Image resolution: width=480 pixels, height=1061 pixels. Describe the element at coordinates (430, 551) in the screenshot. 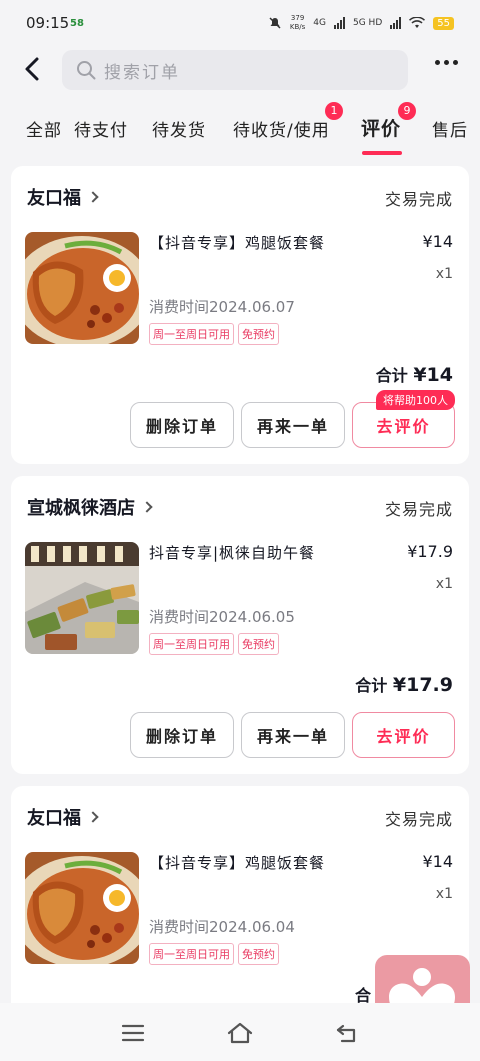

I see `product-price: ¥17.9` at that location.